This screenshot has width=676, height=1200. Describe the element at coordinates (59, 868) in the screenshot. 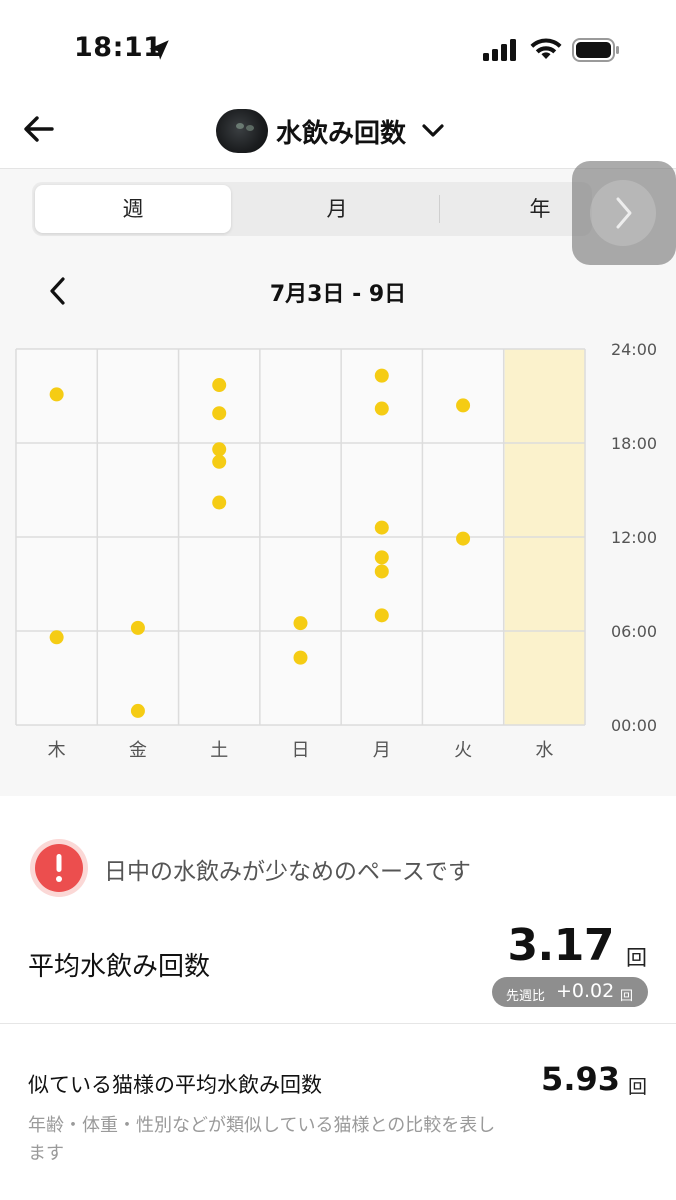

I see `exclamation-alert-icon` at that location.